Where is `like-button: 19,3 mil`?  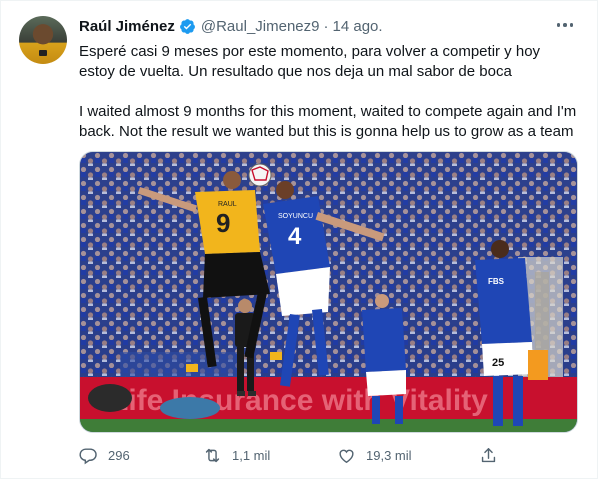 like-button: 19,3 mil is located at coordinates (374, 455).